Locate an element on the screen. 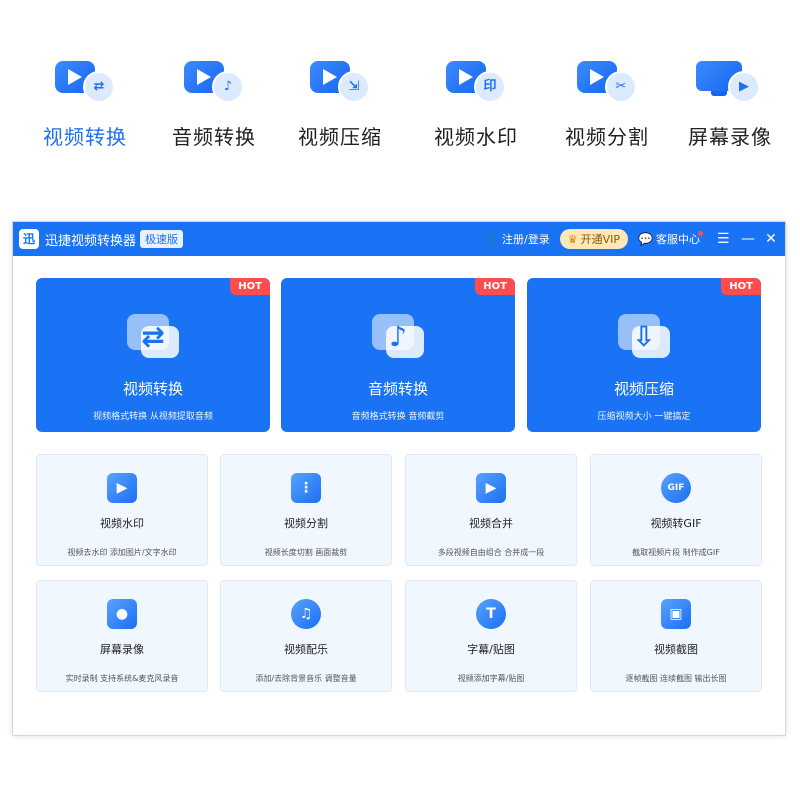 This screenshot has width=800, height=800. app-logo-icon: 迅 is located at coordinates (29, 239).